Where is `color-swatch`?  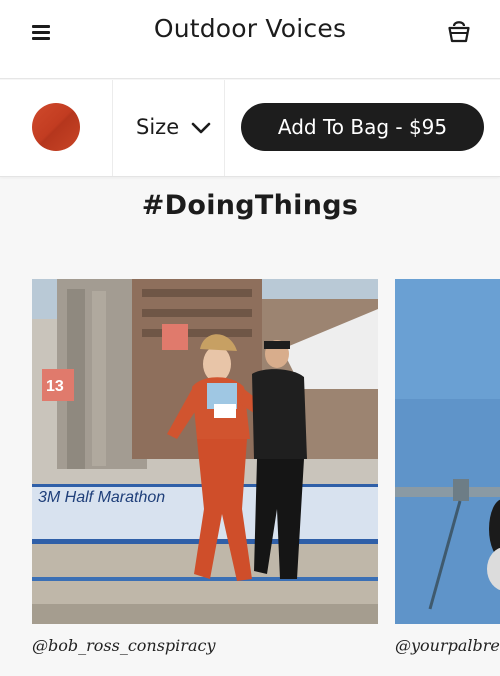
color-swatch is located at coordinates (56, 127).